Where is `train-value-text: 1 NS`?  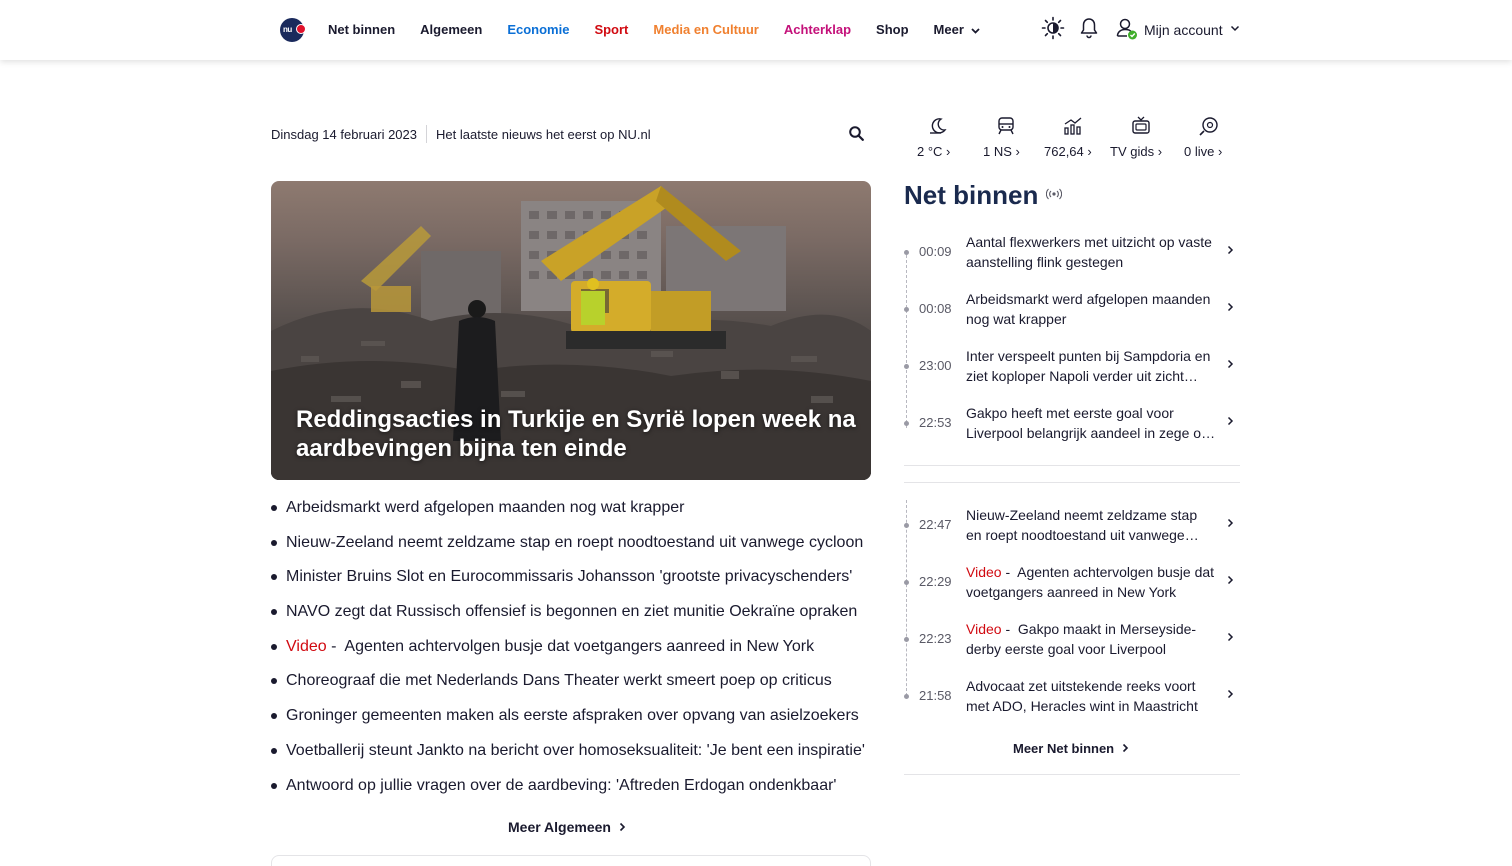
train-value-text: 1 NS is located at coordinates (997, 151).